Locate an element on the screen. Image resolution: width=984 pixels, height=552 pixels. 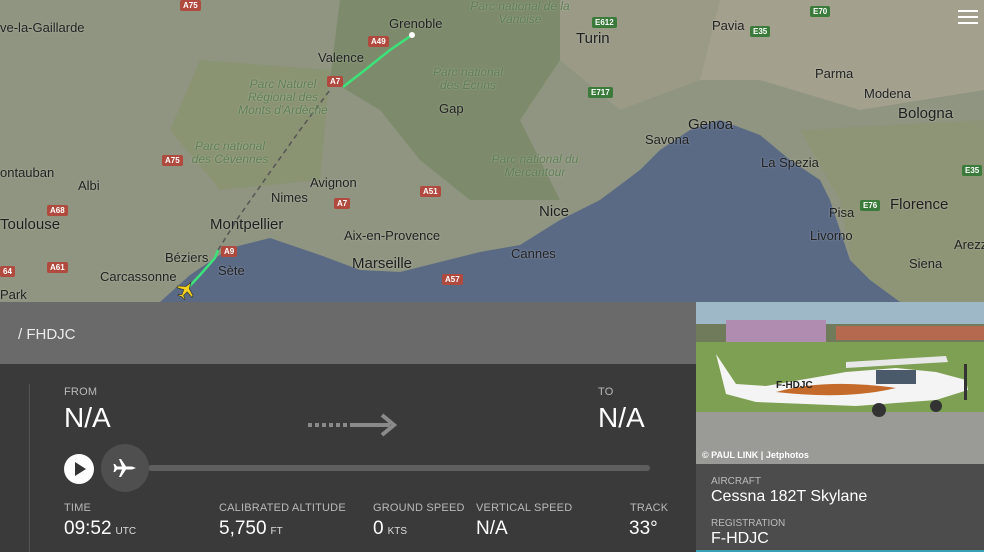
road-e70: E70 is located at coordinates (820, 11).